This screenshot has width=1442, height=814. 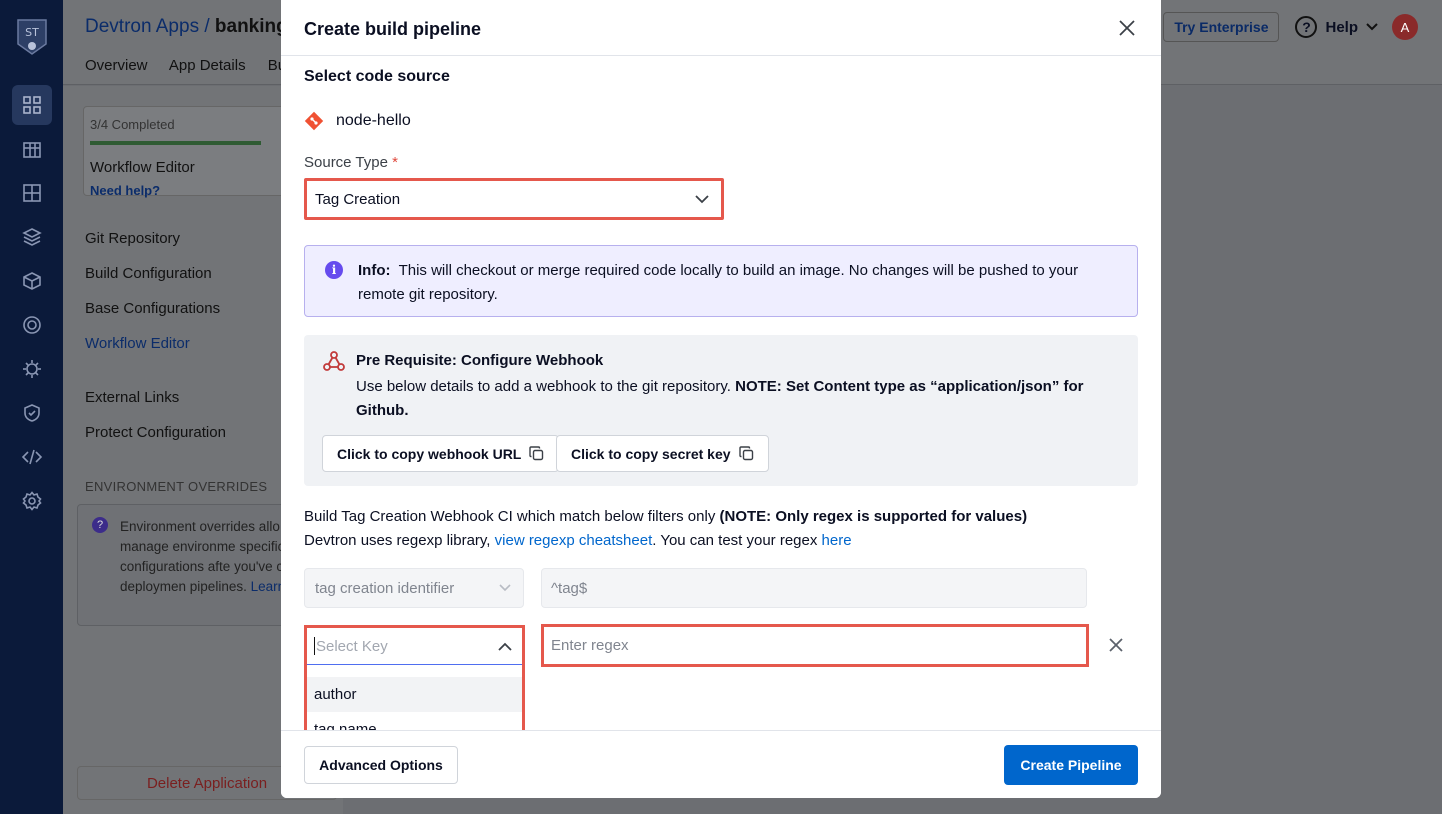 I want to click on text-caret, so click(x=314, y=646).